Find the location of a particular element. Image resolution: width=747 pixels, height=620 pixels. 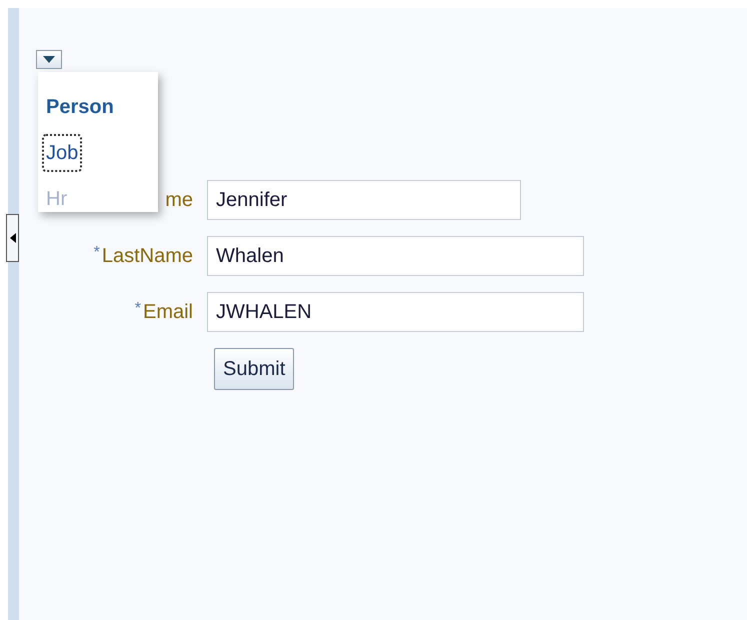

menu-item: Person is located at coordinates (80, 107).